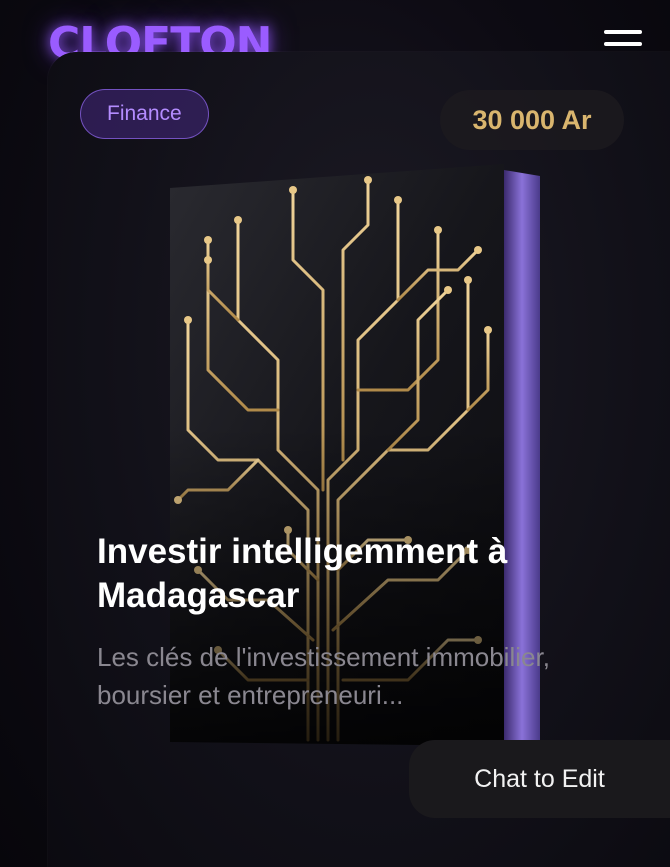 The height and width of the screenshot is (867, 670). What do you see at coordinates (144, 114) in the screenshot?
I see `category-badge: Finance` at bounding box center [144, 114].